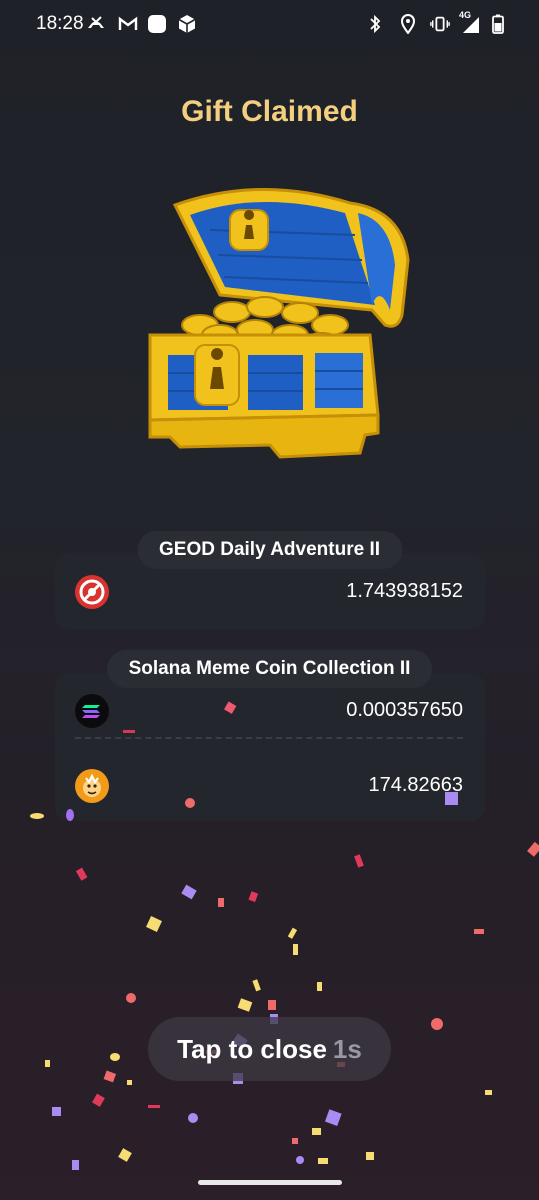 The image size is (539, 1200). What do you see at coordinates (252, 1048) in the screenshot?
I see `close-label: Tap to close` at bounding box center [252, 1048].